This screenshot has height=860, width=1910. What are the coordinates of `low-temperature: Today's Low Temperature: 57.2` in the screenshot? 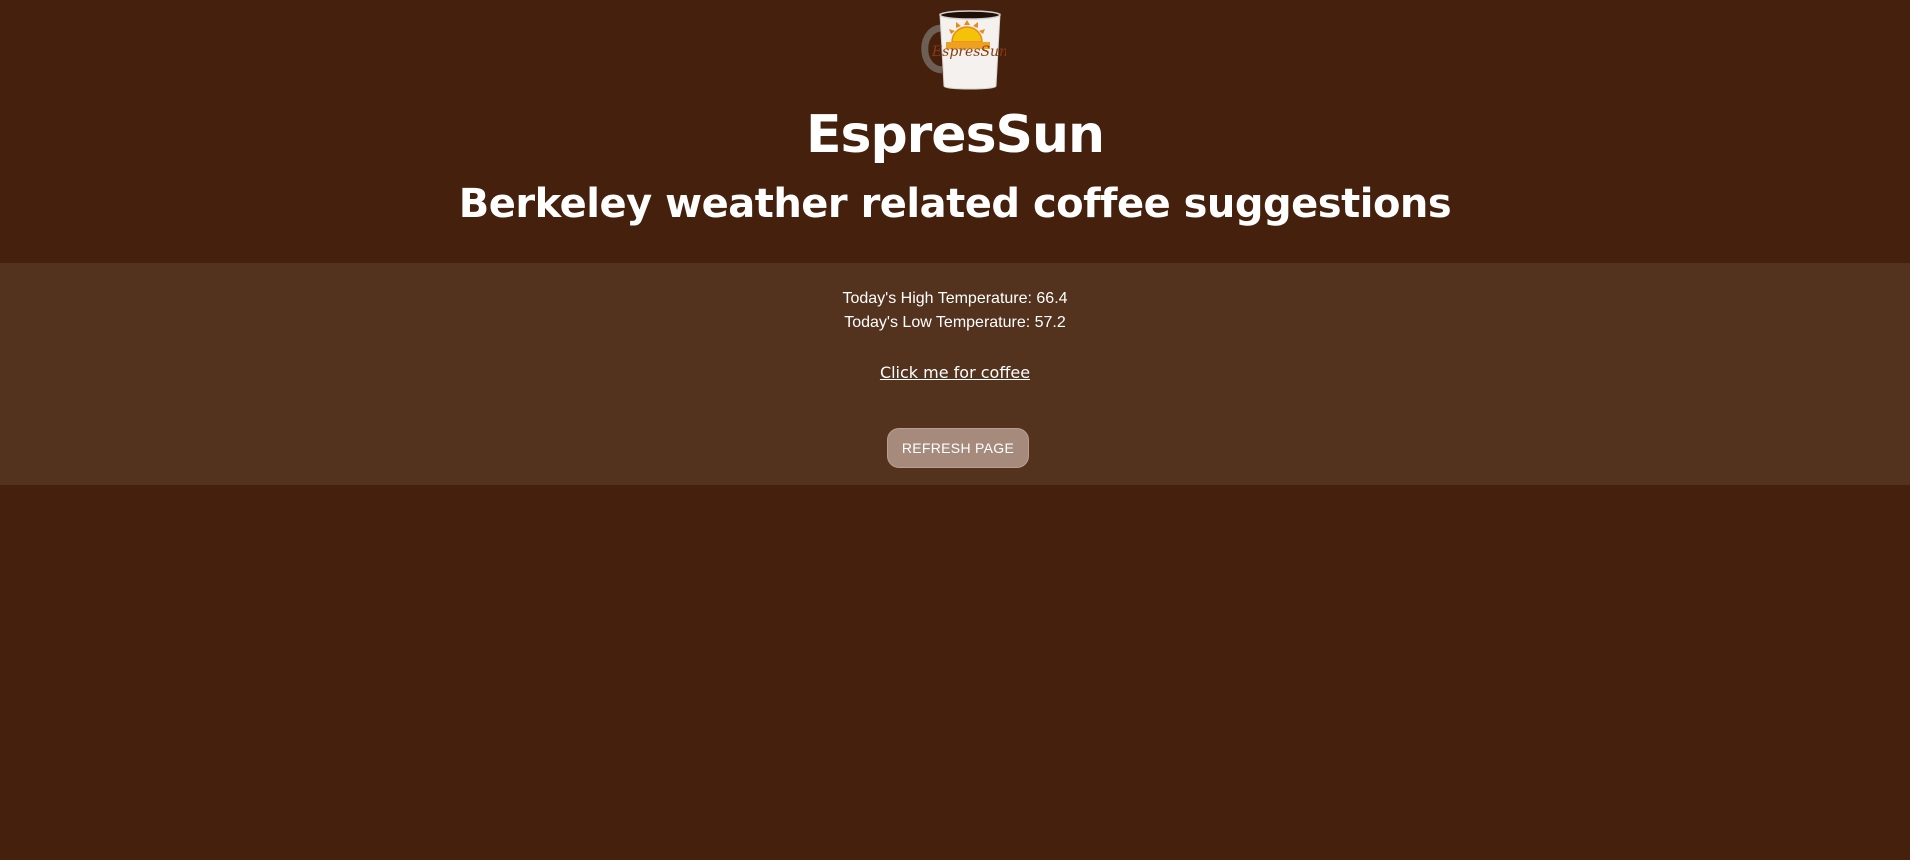 It's located at (955, 322).